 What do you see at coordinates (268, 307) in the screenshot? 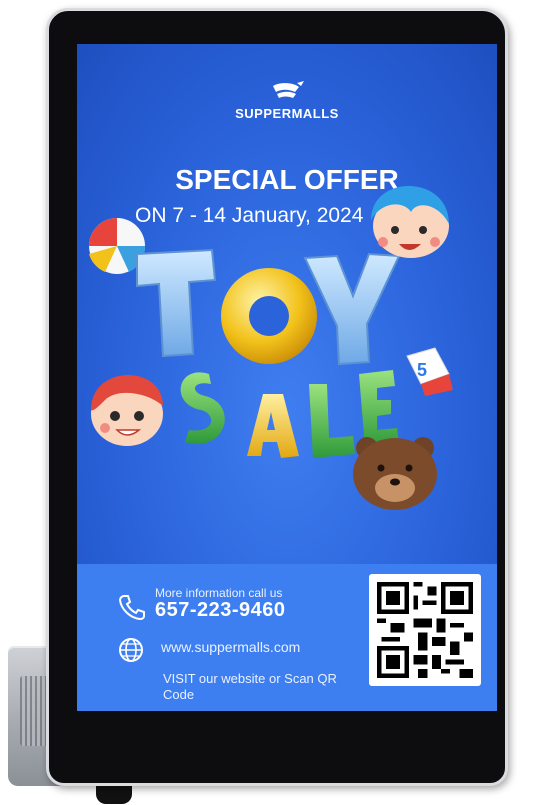
I see `toy-title-graphic` at bounding box center [268, 307].